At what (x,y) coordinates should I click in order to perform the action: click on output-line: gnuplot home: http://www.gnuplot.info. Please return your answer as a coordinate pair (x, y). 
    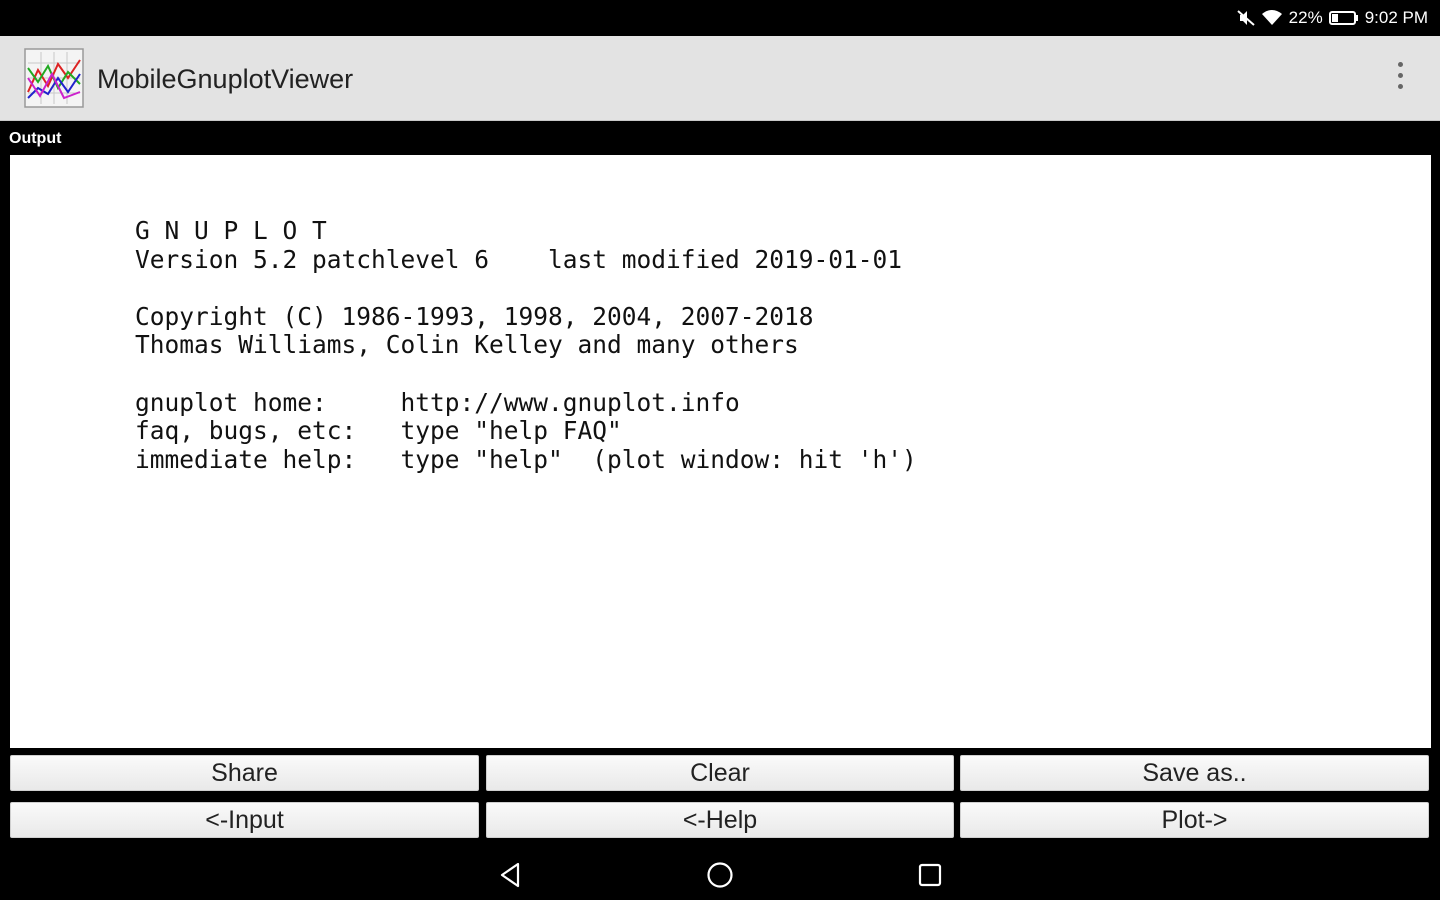
    Looking at the image, I should click on (437, 402).